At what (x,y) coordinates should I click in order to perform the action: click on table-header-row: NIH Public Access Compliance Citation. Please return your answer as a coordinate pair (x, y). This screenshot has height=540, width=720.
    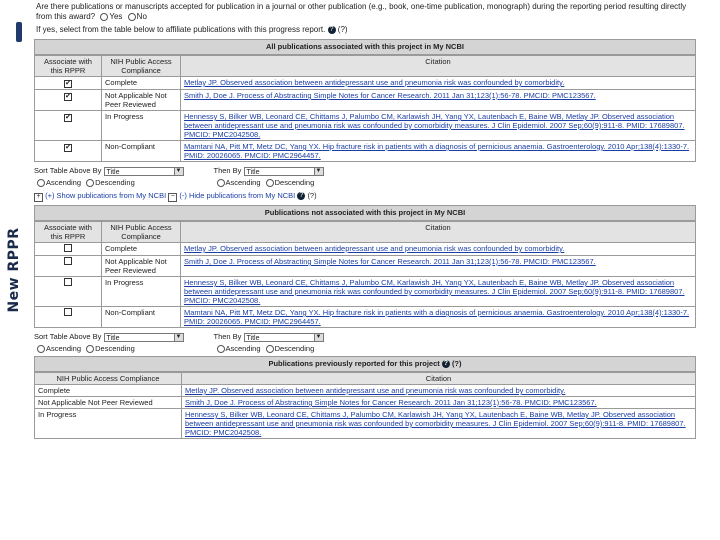
    Looking at the image, I should click on (365, 378).